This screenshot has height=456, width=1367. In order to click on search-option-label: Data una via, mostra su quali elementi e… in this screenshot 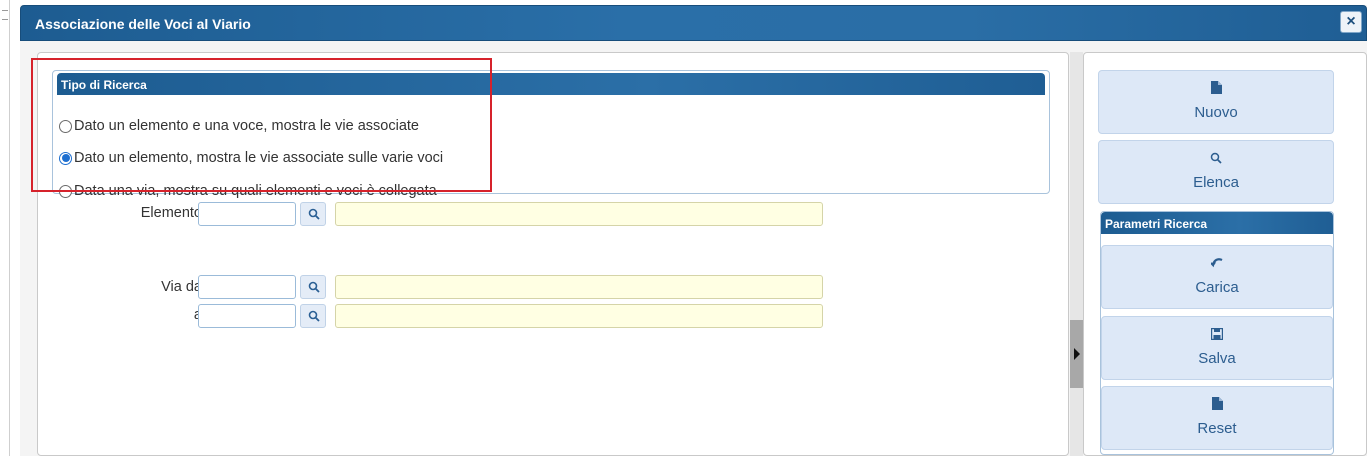, I will do `click(255, 191)`.